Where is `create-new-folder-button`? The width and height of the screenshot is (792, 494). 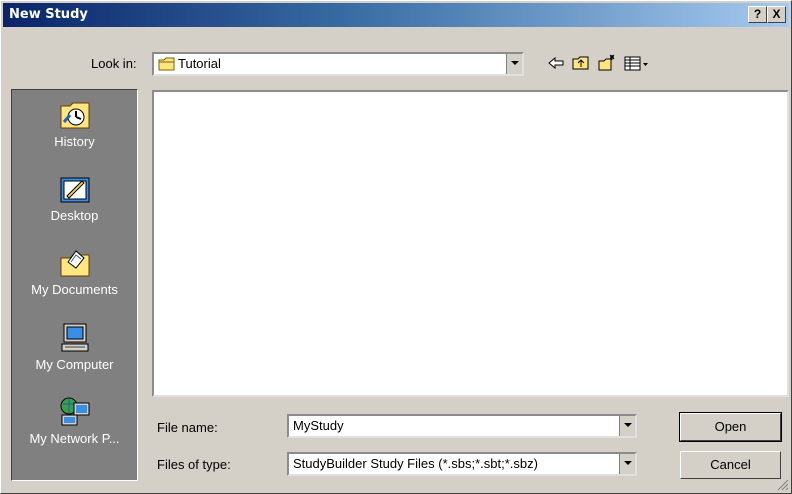
create-new-folder-button is located at coordinates (607, 63).